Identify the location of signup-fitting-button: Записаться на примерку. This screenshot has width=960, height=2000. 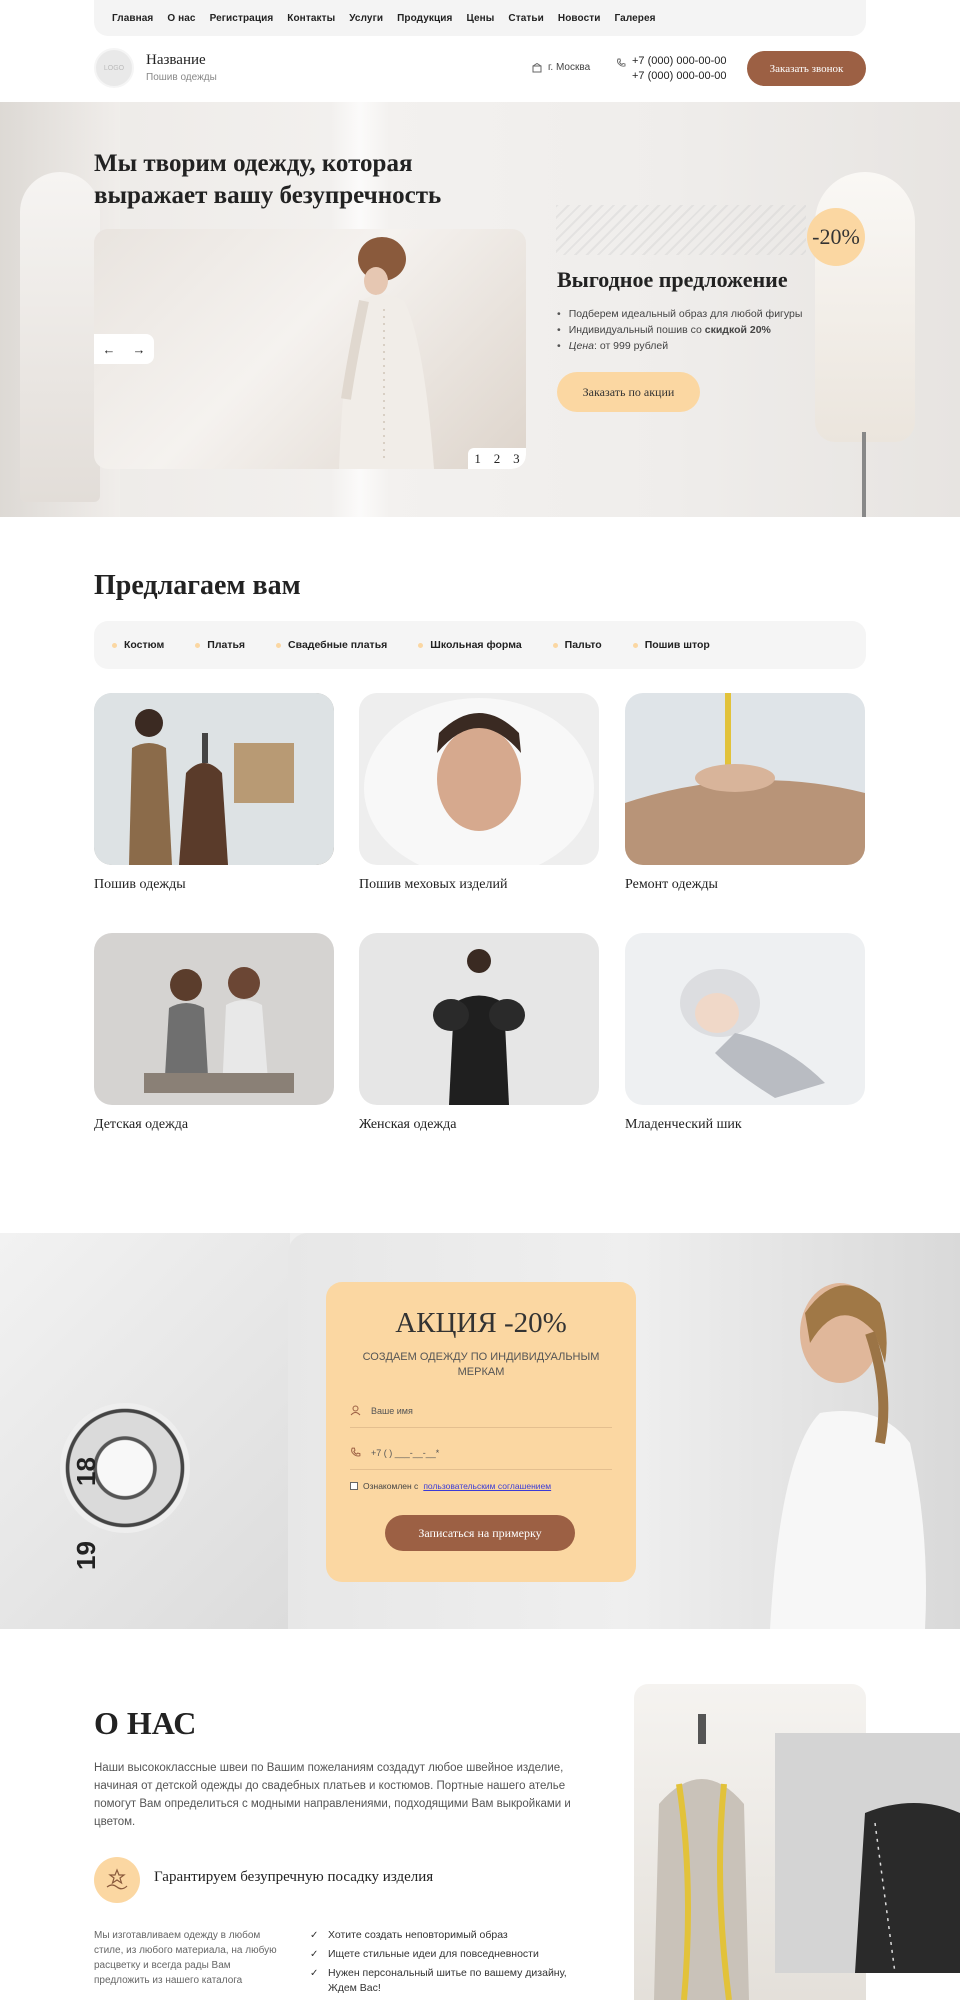
(480, 1533).